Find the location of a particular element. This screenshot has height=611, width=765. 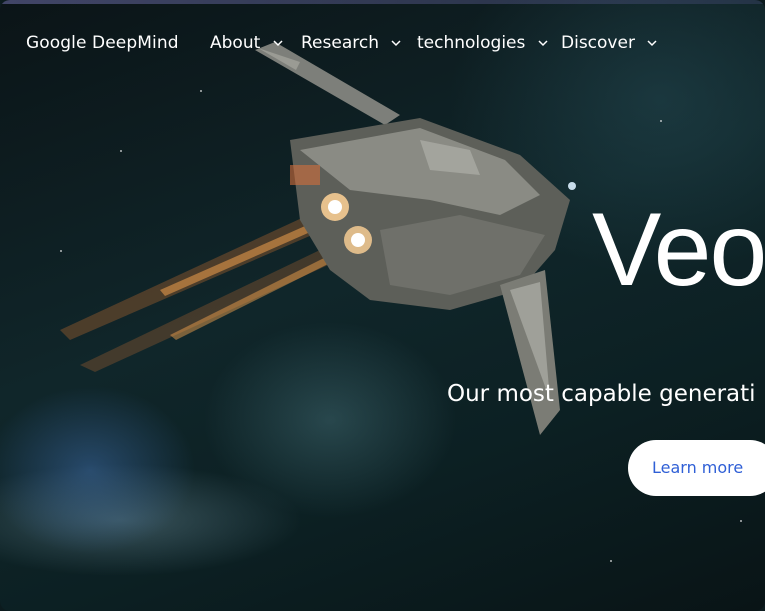

nav-item-about: About is located at coordinates (247, 43).